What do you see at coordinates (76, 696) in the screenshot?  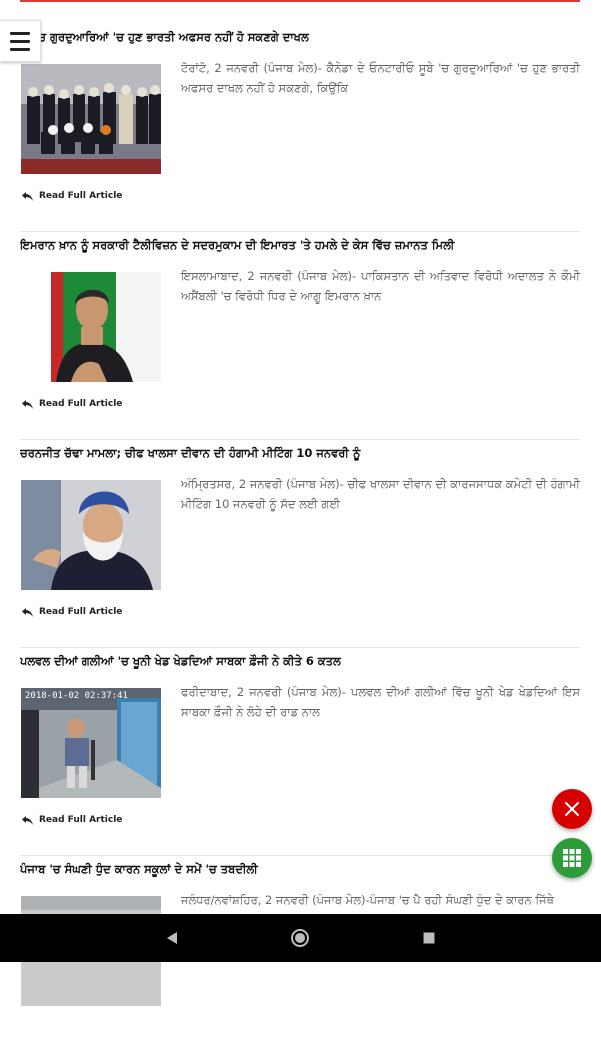 I see `thumbnail-timestamp: 2018-01-02 02:37:41` at bounding box center [76, 696].